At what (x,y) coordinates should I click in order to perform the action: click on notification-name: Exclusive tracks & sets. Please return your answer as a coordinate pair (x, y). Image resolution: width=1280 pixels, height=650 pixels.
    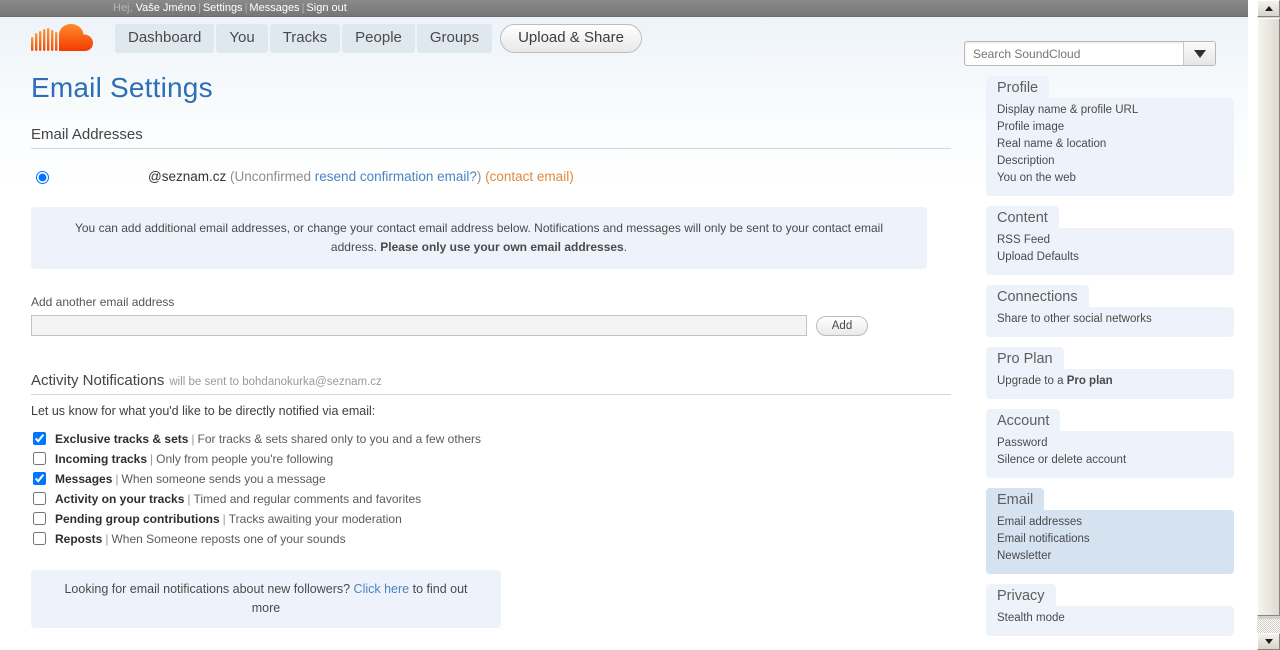
    Looking at the image, I should click on (122, 438).